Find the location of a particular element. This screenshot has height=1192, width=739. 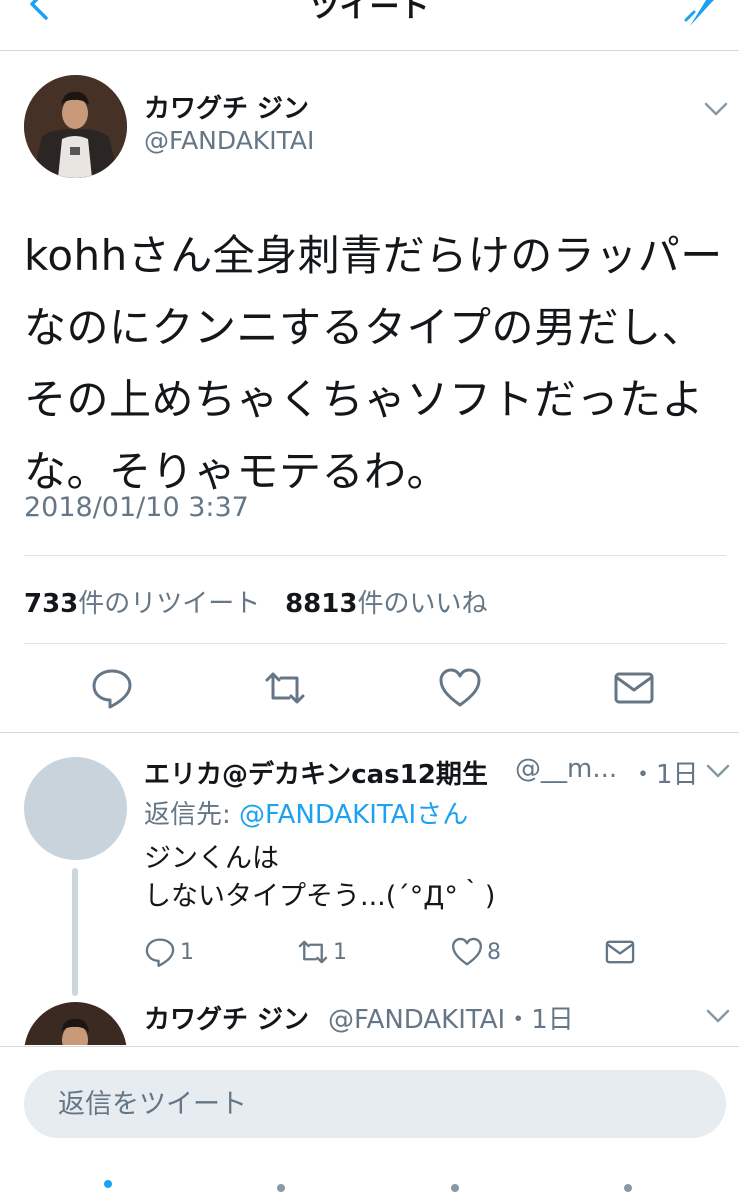

reply-compose-input is located at coordinates (375, 1104).